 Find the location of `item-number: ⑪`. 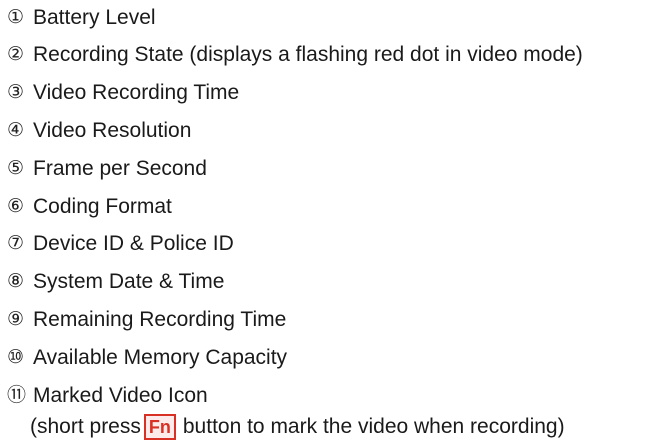

item-number: ⑪ is located at coordinates (16, 395).